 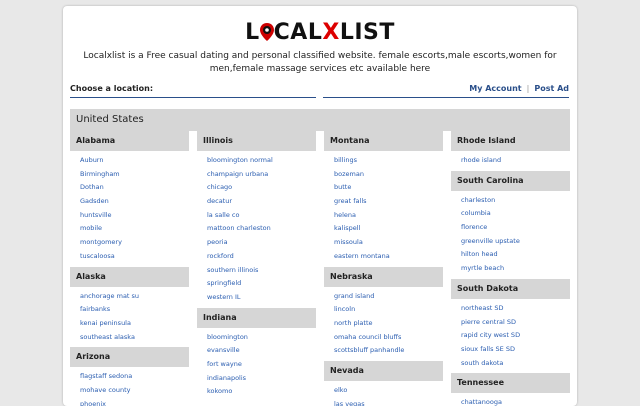 I want to click on state-header: Montana, so click(x=383, y=141).